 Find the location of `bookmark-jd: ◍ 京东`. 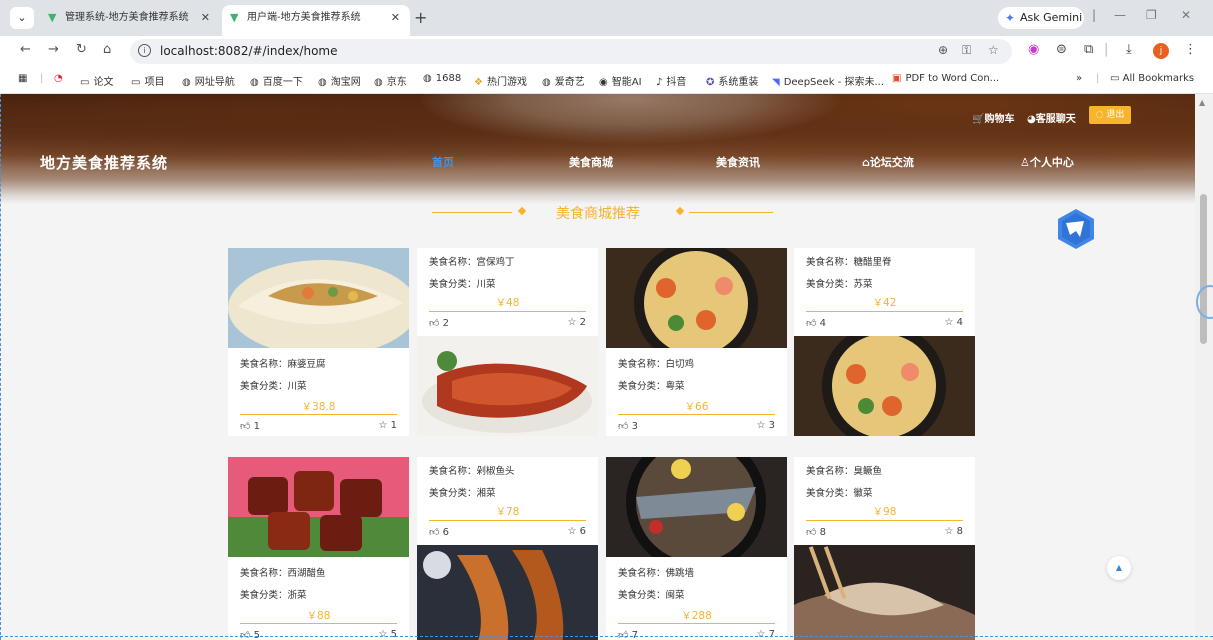

bookmark-jd: ◍ 京东 is located at coordinates (390, 80).